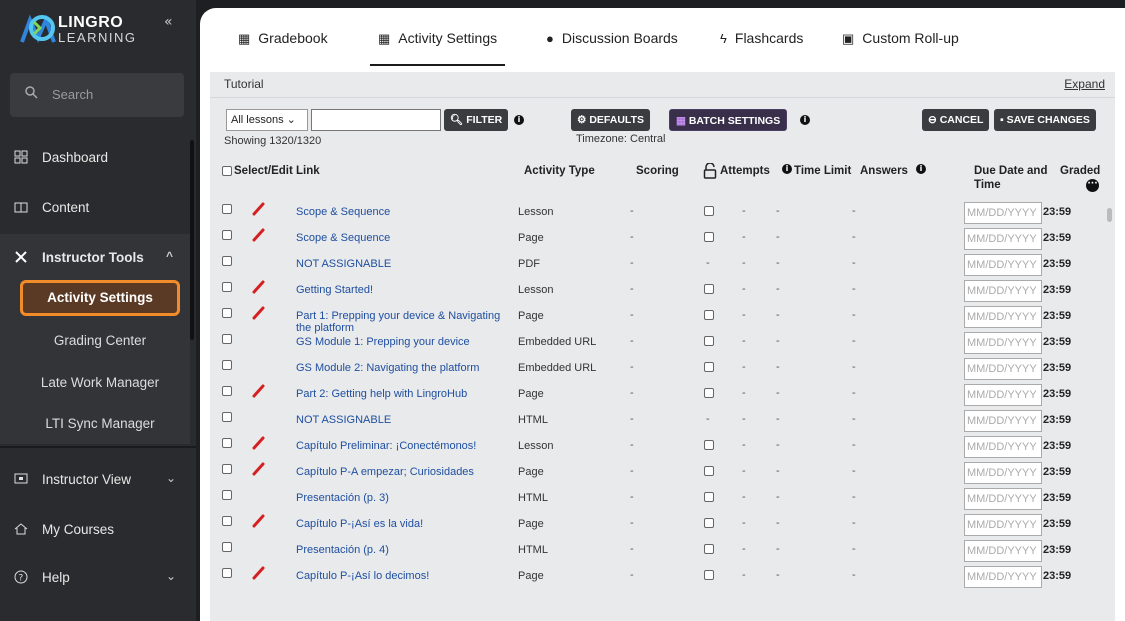 The height and width of the screenshot is (621, 1125). Describe the element at coordinates (93, 158) in the screenshot. I see `sidebar-item-dashboard: Dashboard` at that location.